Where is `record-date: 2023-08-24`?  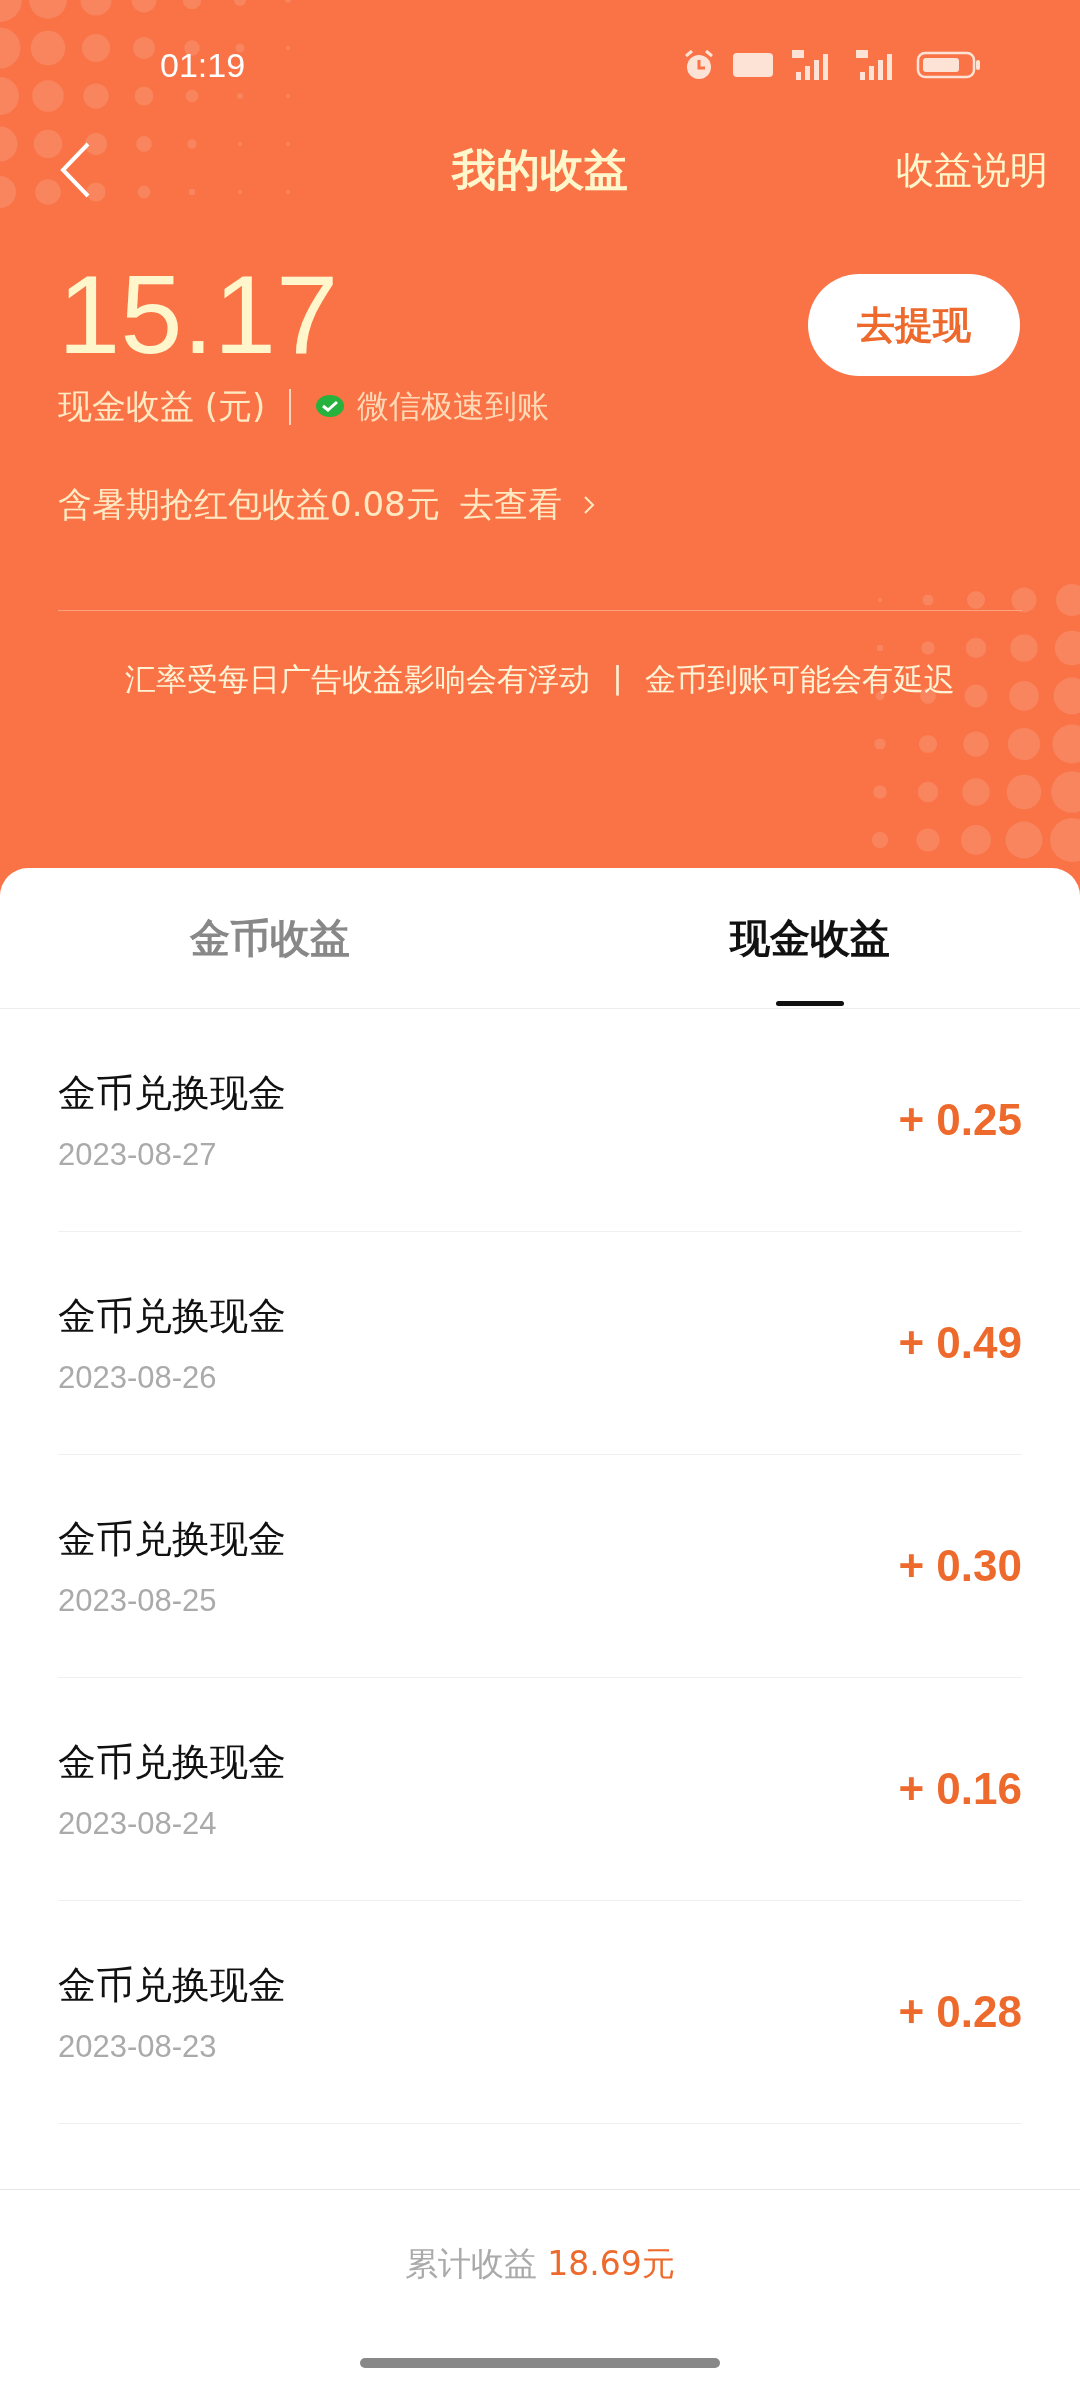 record-date: 2023-08-24 is located at coordinates (138, 1823).